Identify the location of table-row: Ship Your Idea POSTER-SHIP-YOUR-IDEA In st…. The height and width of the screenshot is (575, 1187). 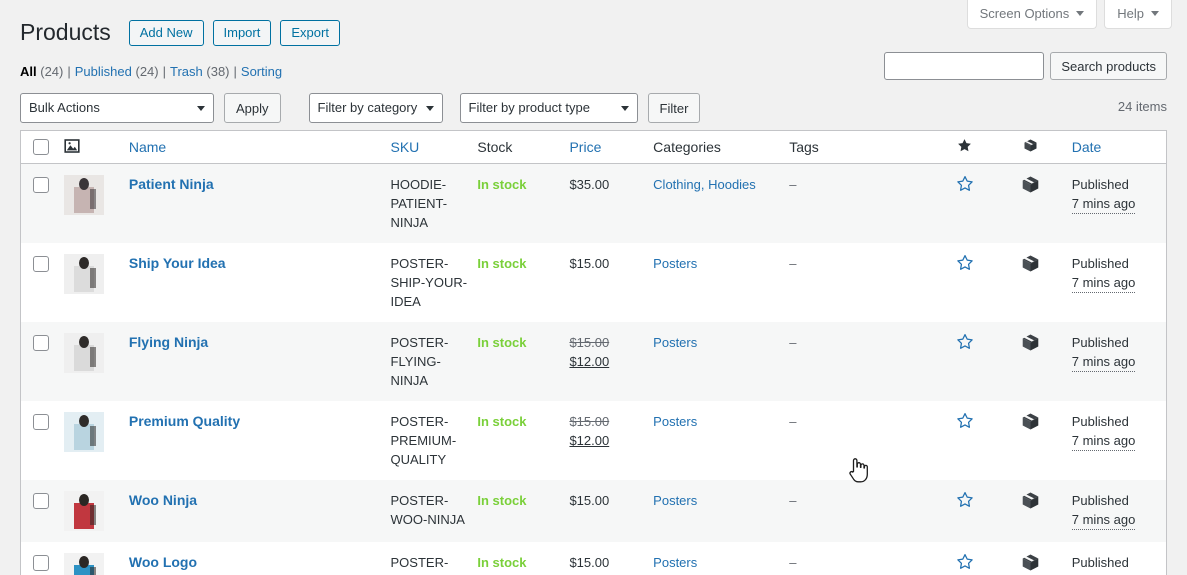
(593, 282).